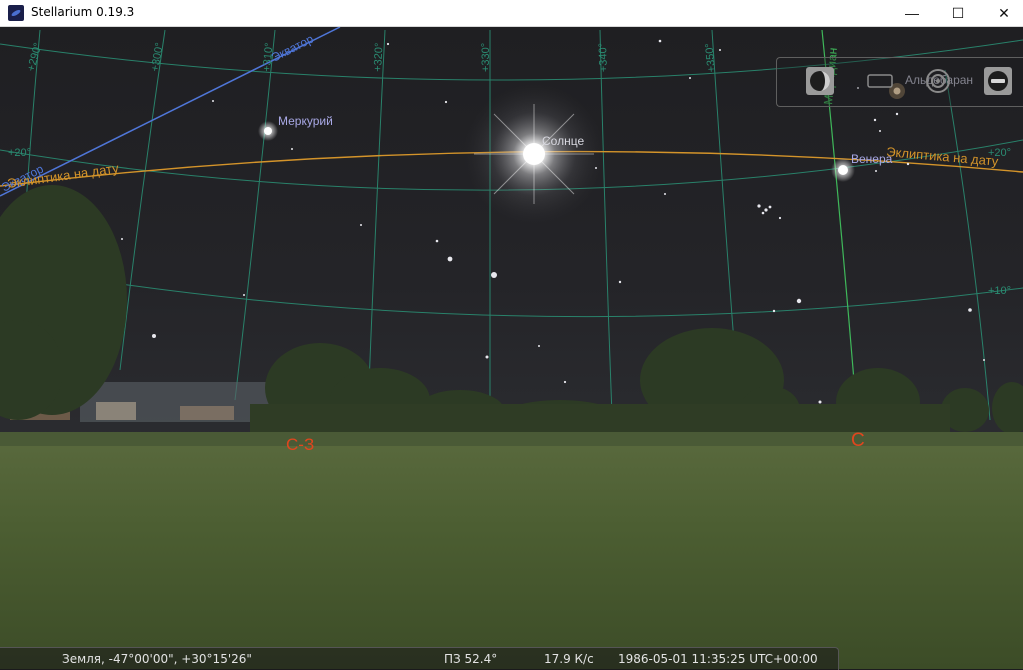 Image resolution: width=1023 pixels, height=670 pixels. What do you see at coordinates (511, 13) in the screenshot?
I see `window-titlebar: Stellarium 0.19.3 — ☐ ✕` at bounding box center [511, 13].